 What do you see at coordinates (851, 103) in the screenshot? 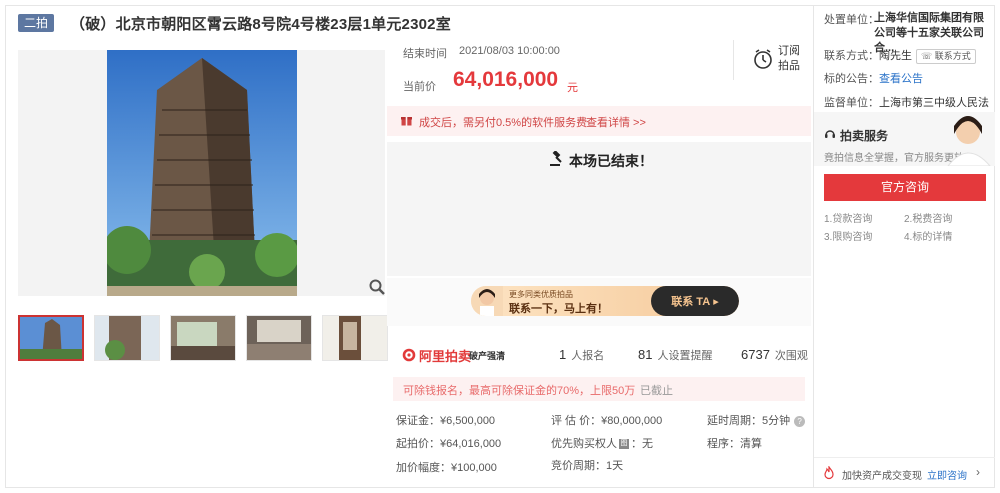
I see `supervisor-label: 监督单位：` at bounding box center [851, 103].